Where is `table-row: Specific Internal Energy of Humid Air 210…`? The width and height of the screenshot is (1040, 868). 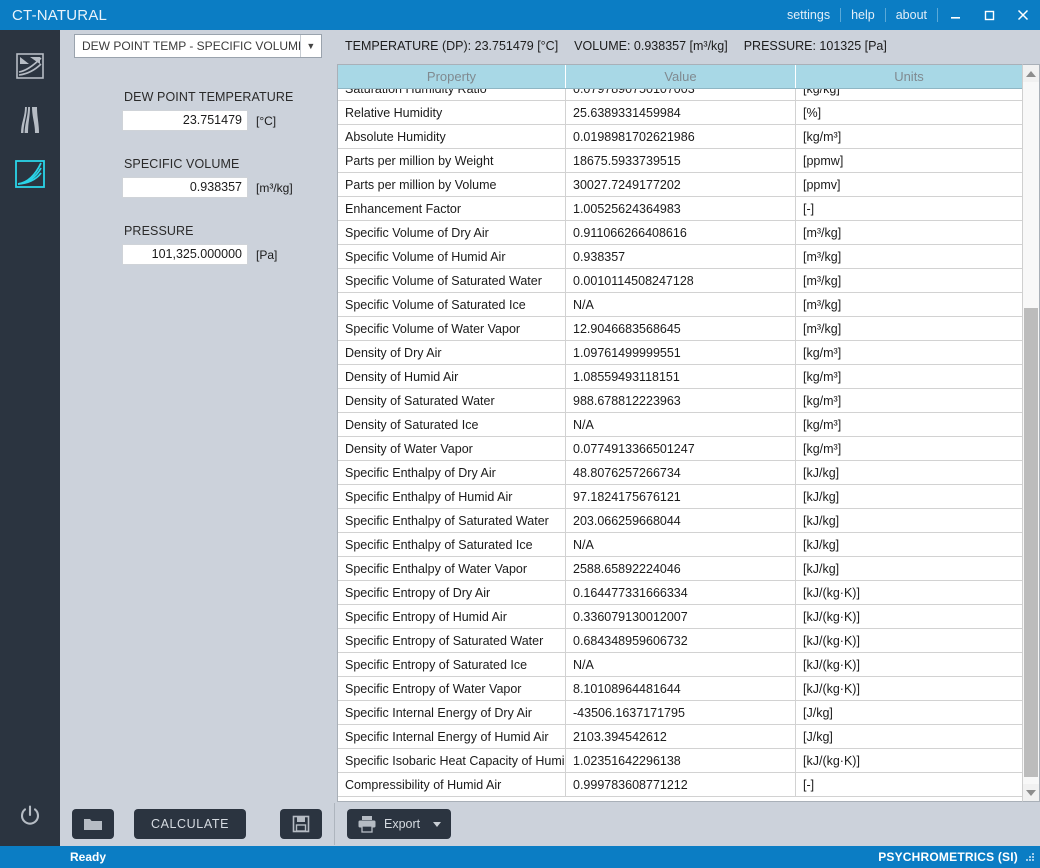 table-row: Specific Internal Energy of Humid Air 210… is located at coordinates (680, 737).